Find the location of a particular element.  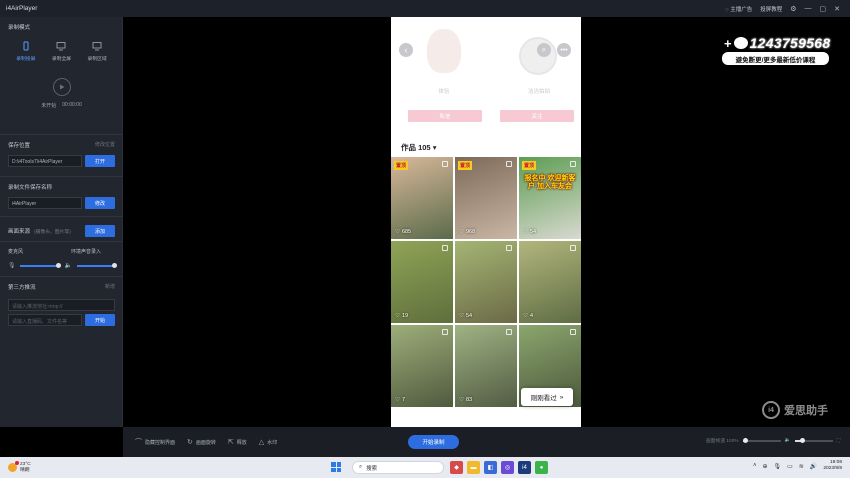

video-tile: ♡ 54 is located at coordinates (486, 282).